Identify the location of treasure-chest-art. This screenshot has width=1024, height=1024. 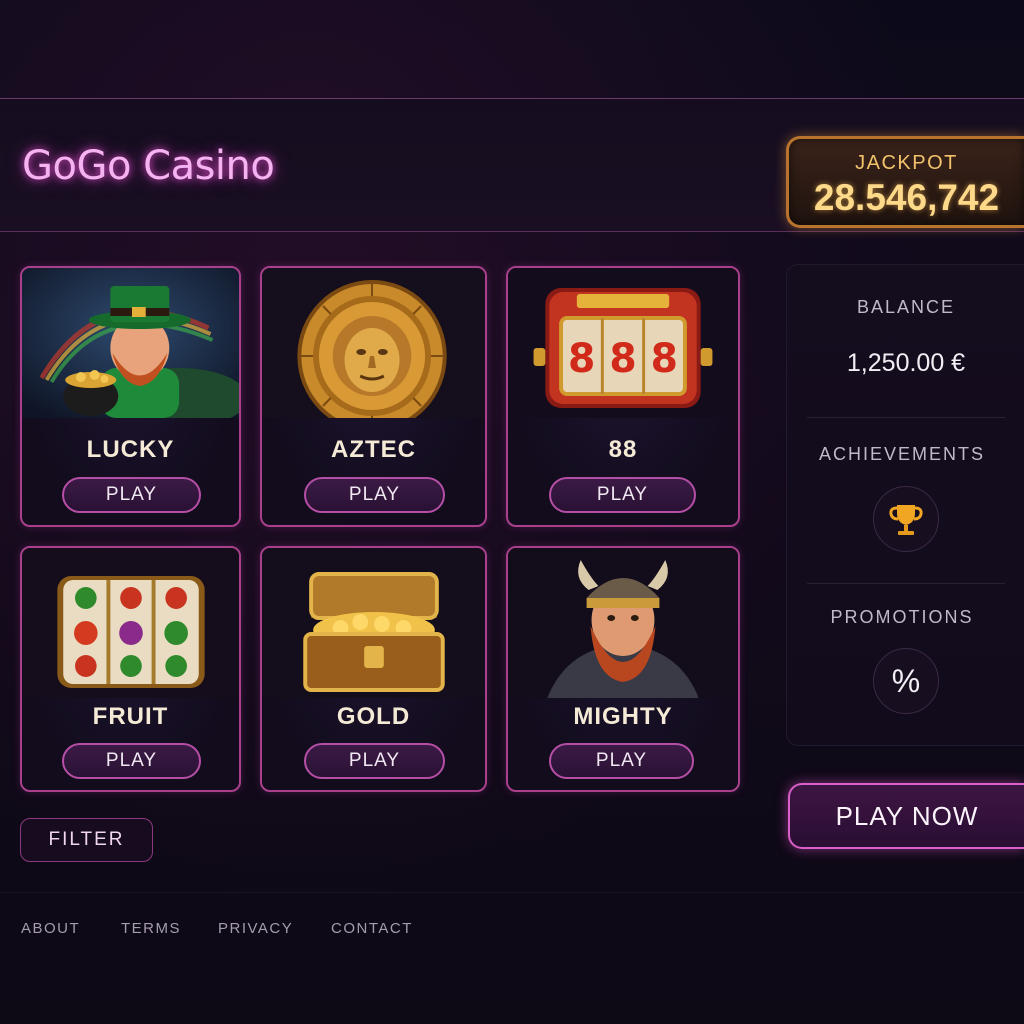
(373, 623).